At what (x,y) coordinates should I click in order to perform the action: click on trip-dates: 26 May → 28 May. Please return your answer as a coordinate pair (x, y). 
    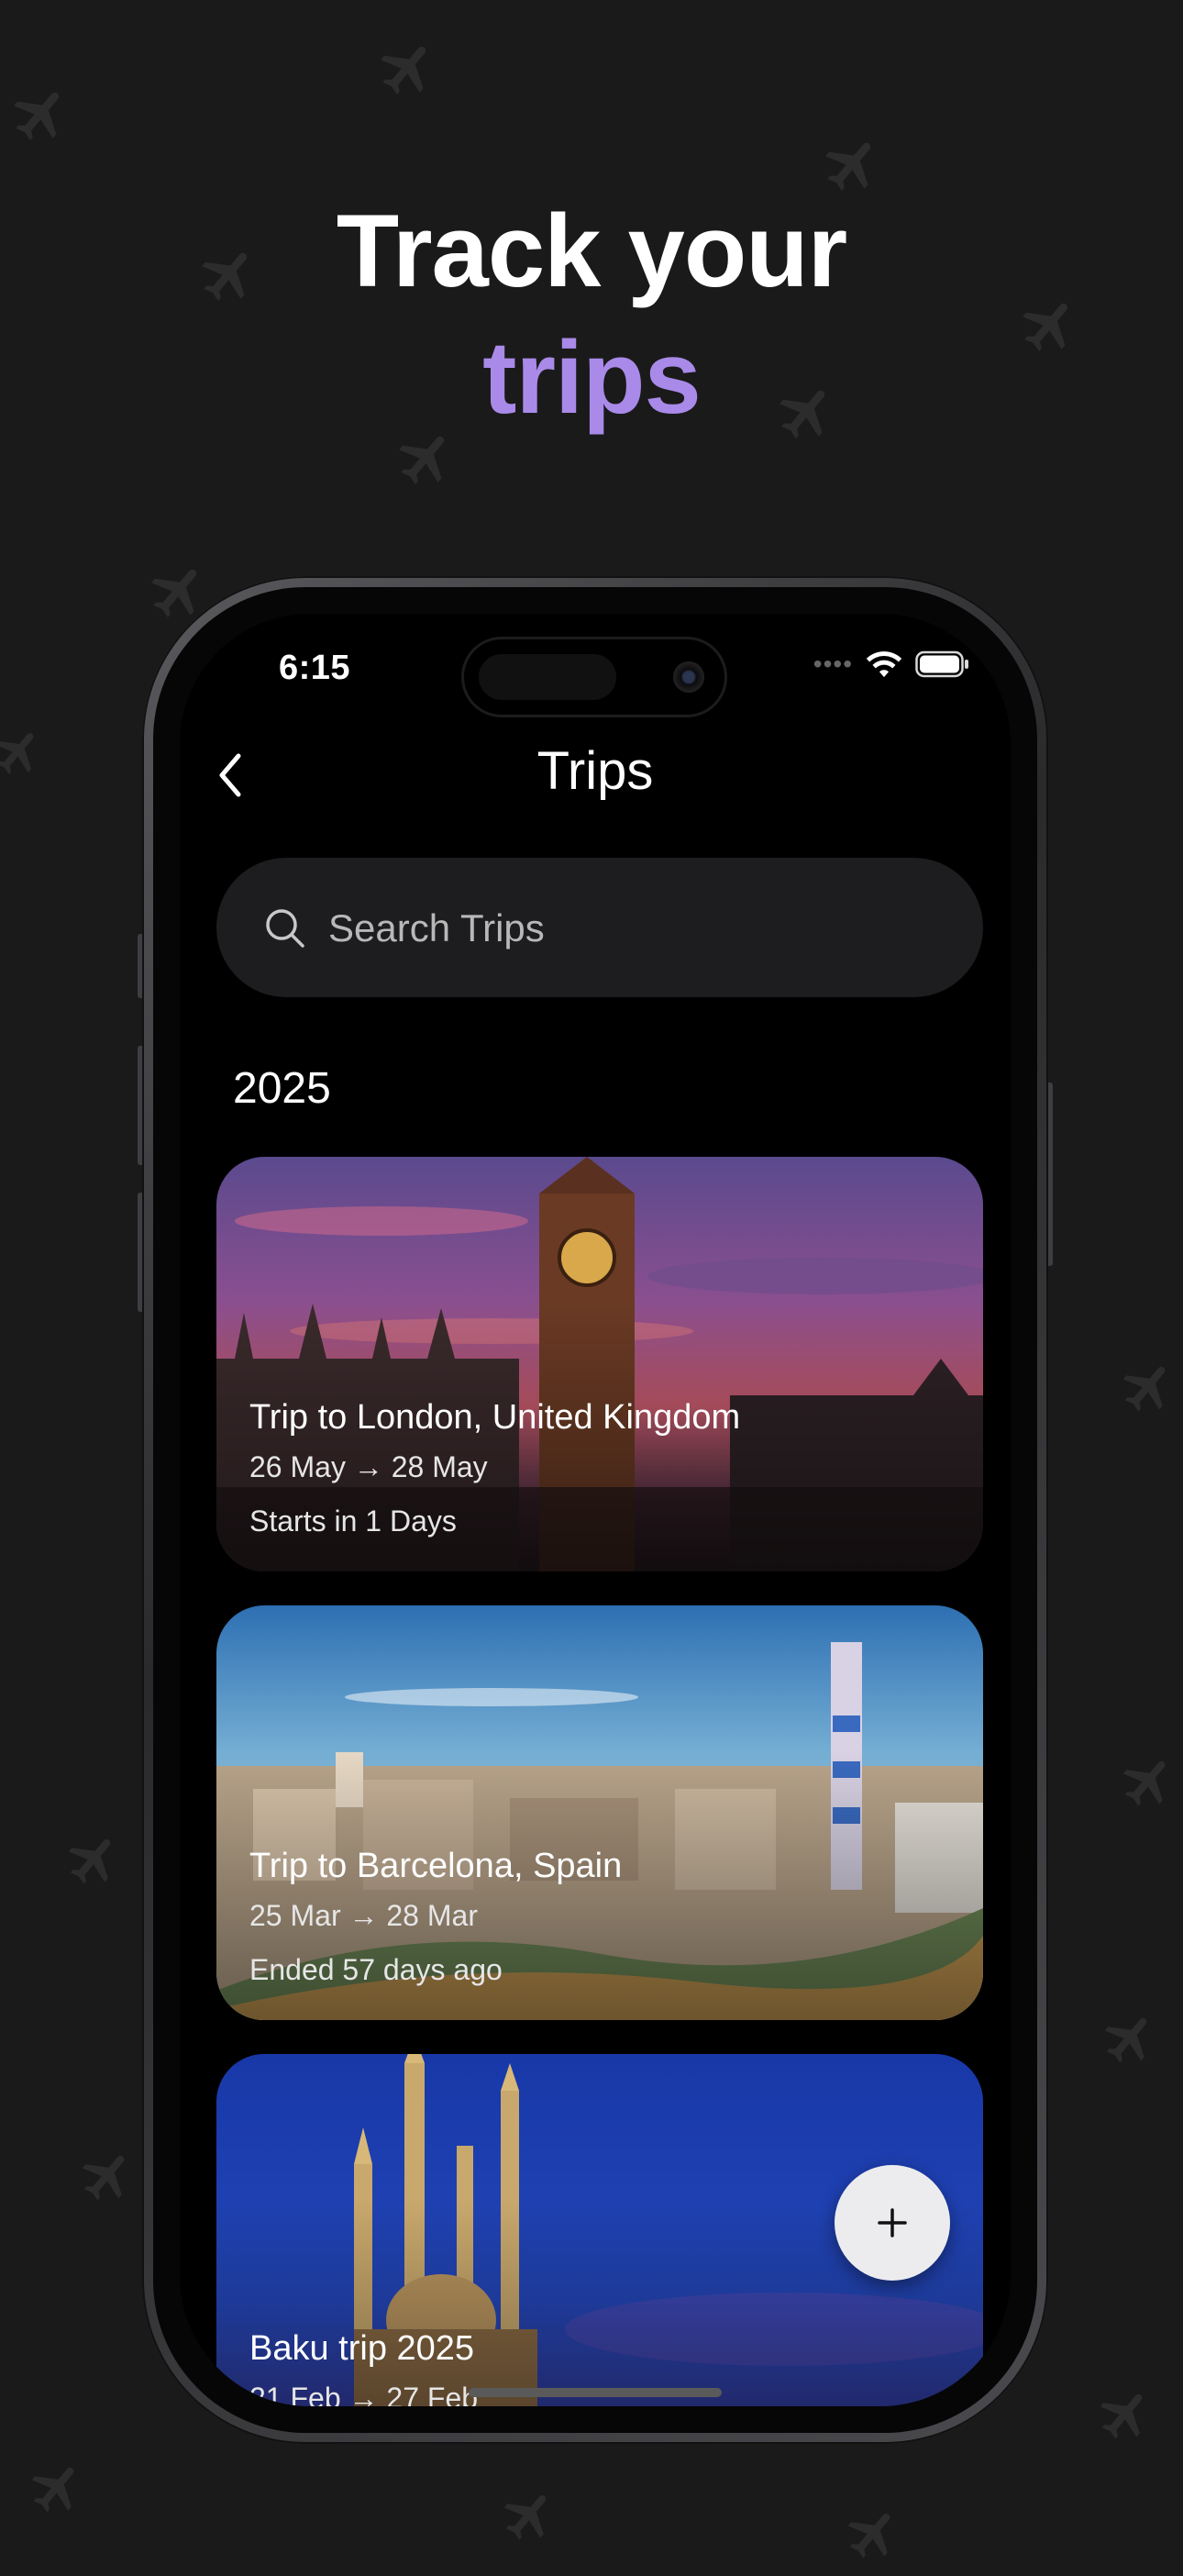
    Looking at the image, I should click on (368, 1466).